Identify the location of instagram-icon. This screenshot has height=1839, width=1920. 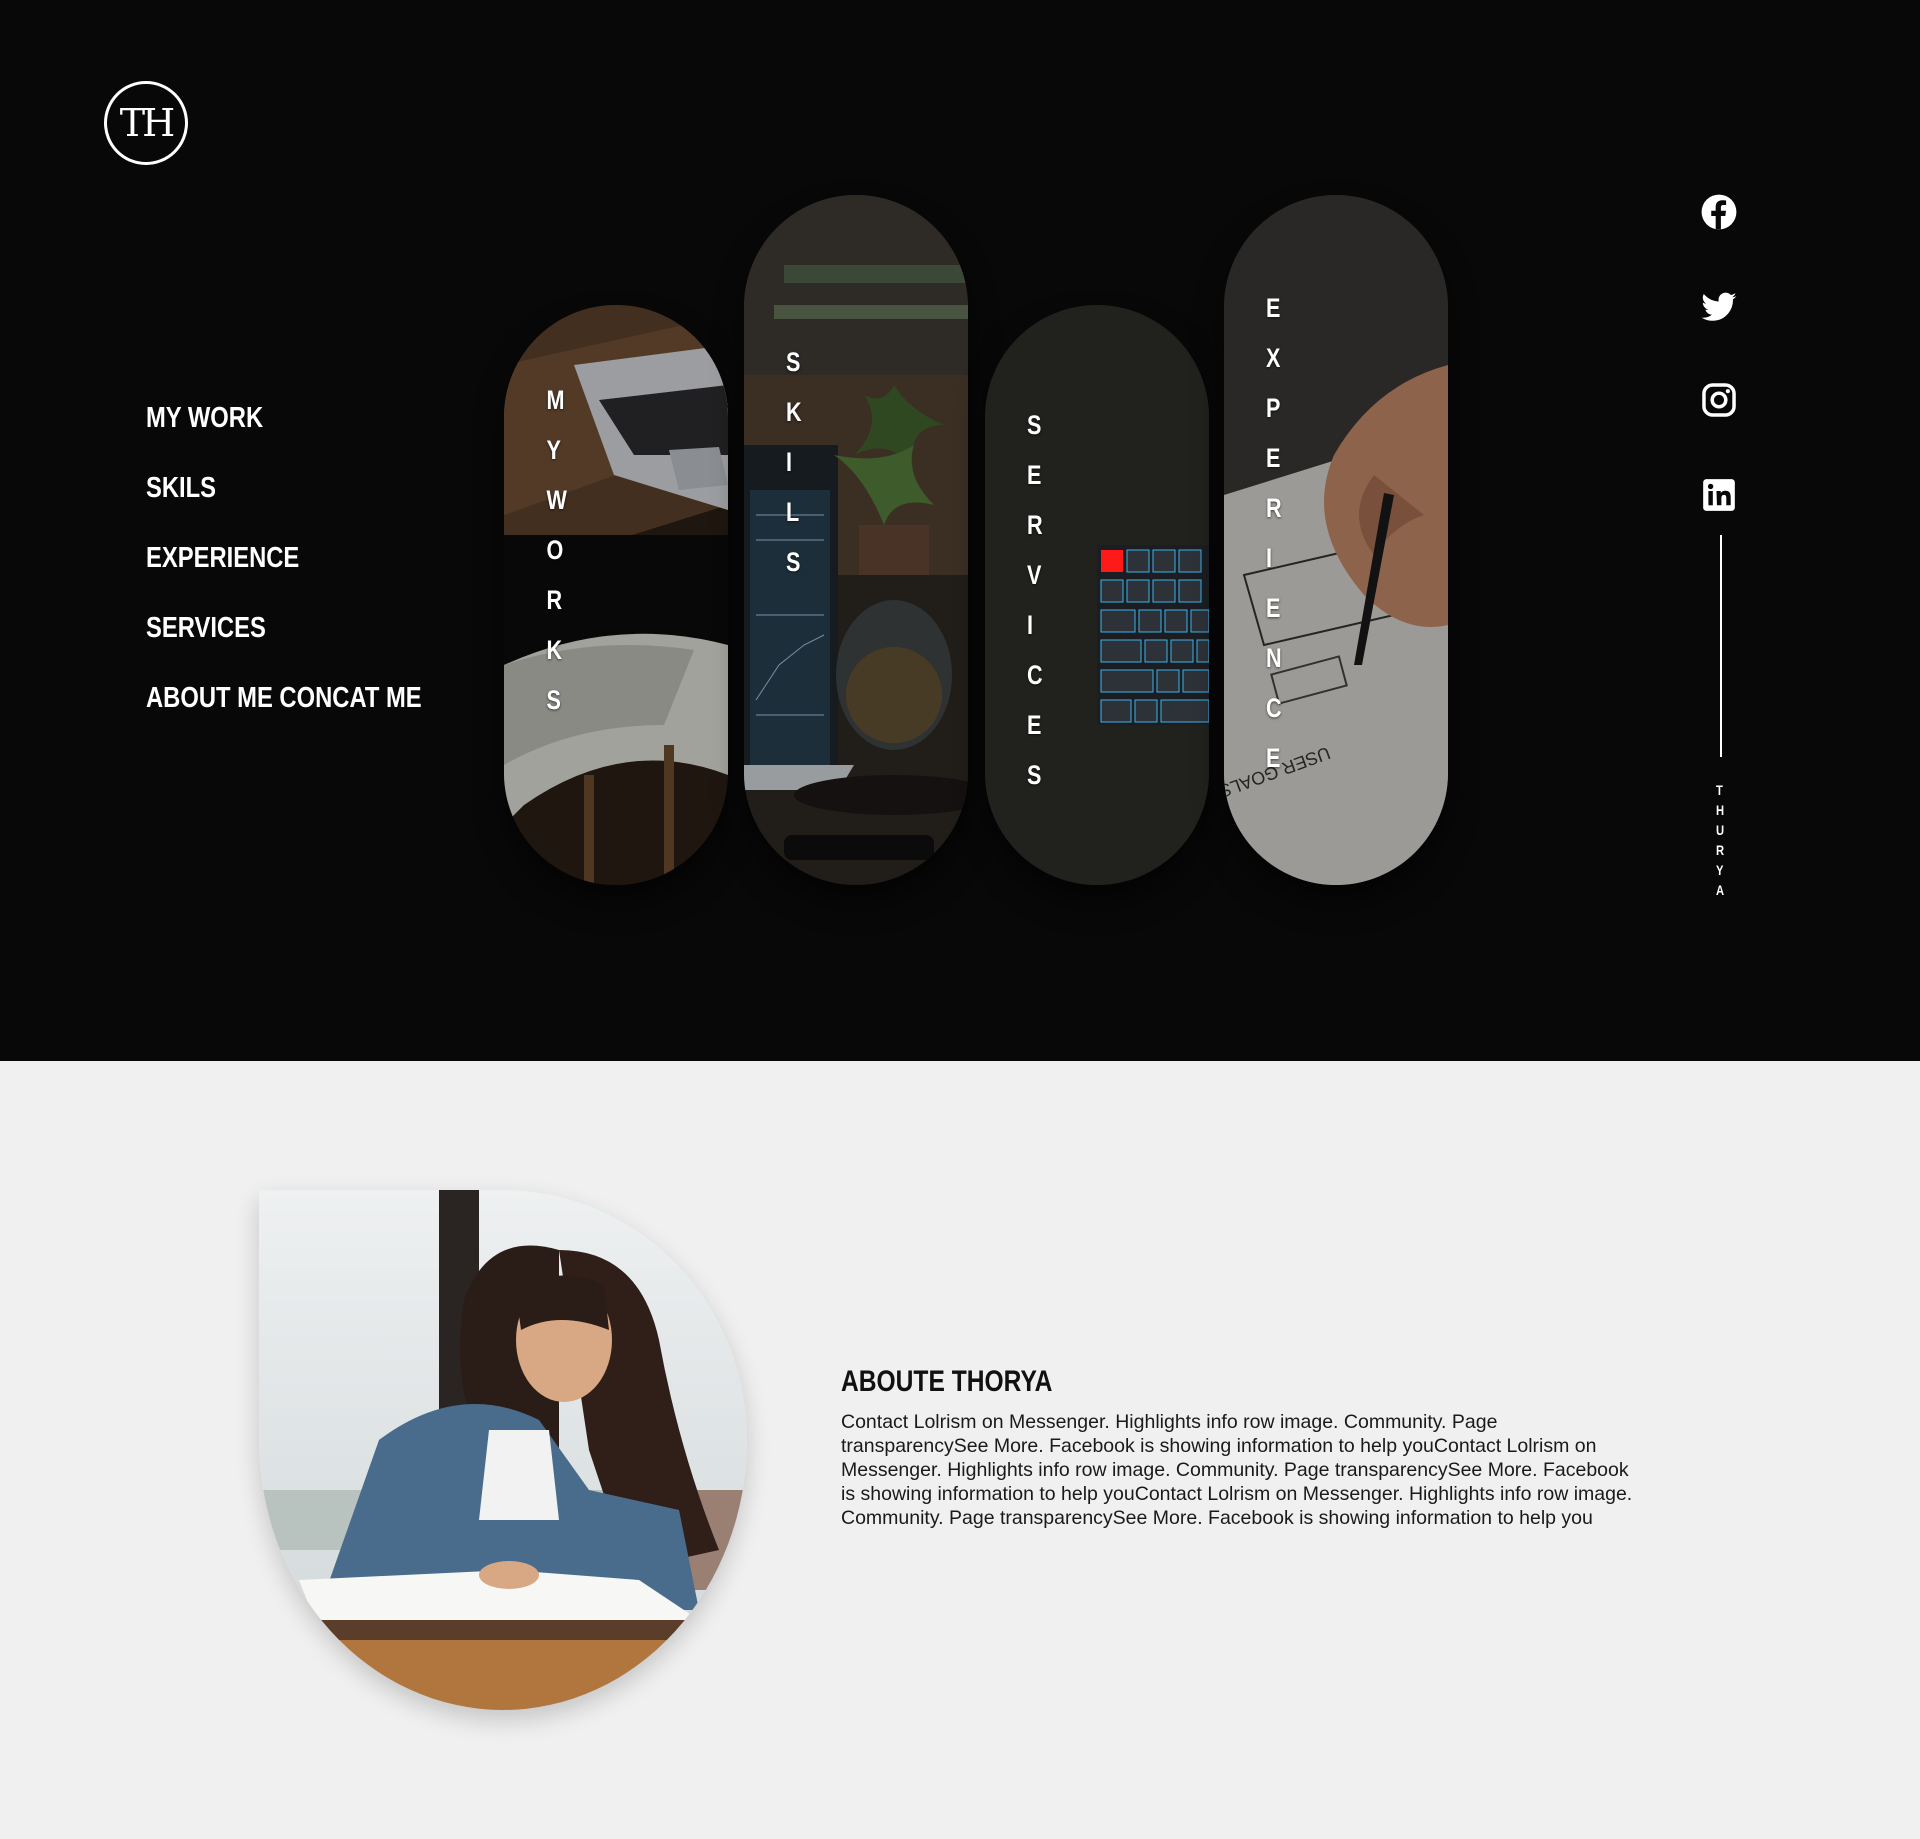
(1719, 400).